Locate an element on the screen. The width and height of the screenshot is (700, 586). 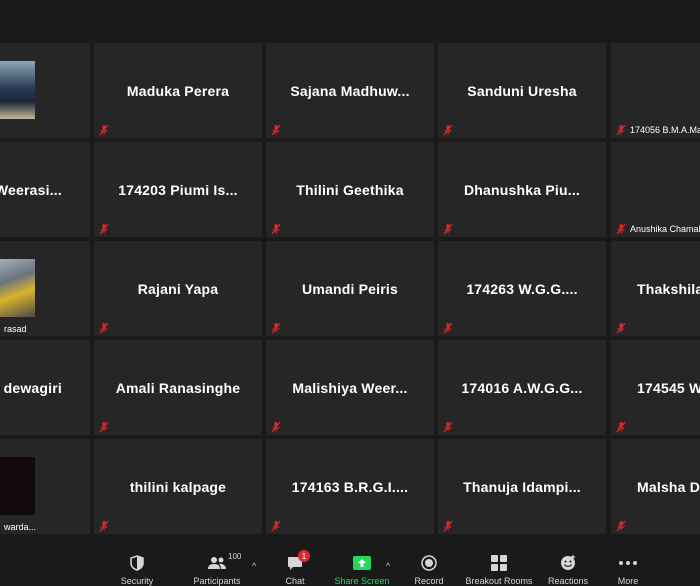
chat-icon: 1 is located at coordinates (298, 561).